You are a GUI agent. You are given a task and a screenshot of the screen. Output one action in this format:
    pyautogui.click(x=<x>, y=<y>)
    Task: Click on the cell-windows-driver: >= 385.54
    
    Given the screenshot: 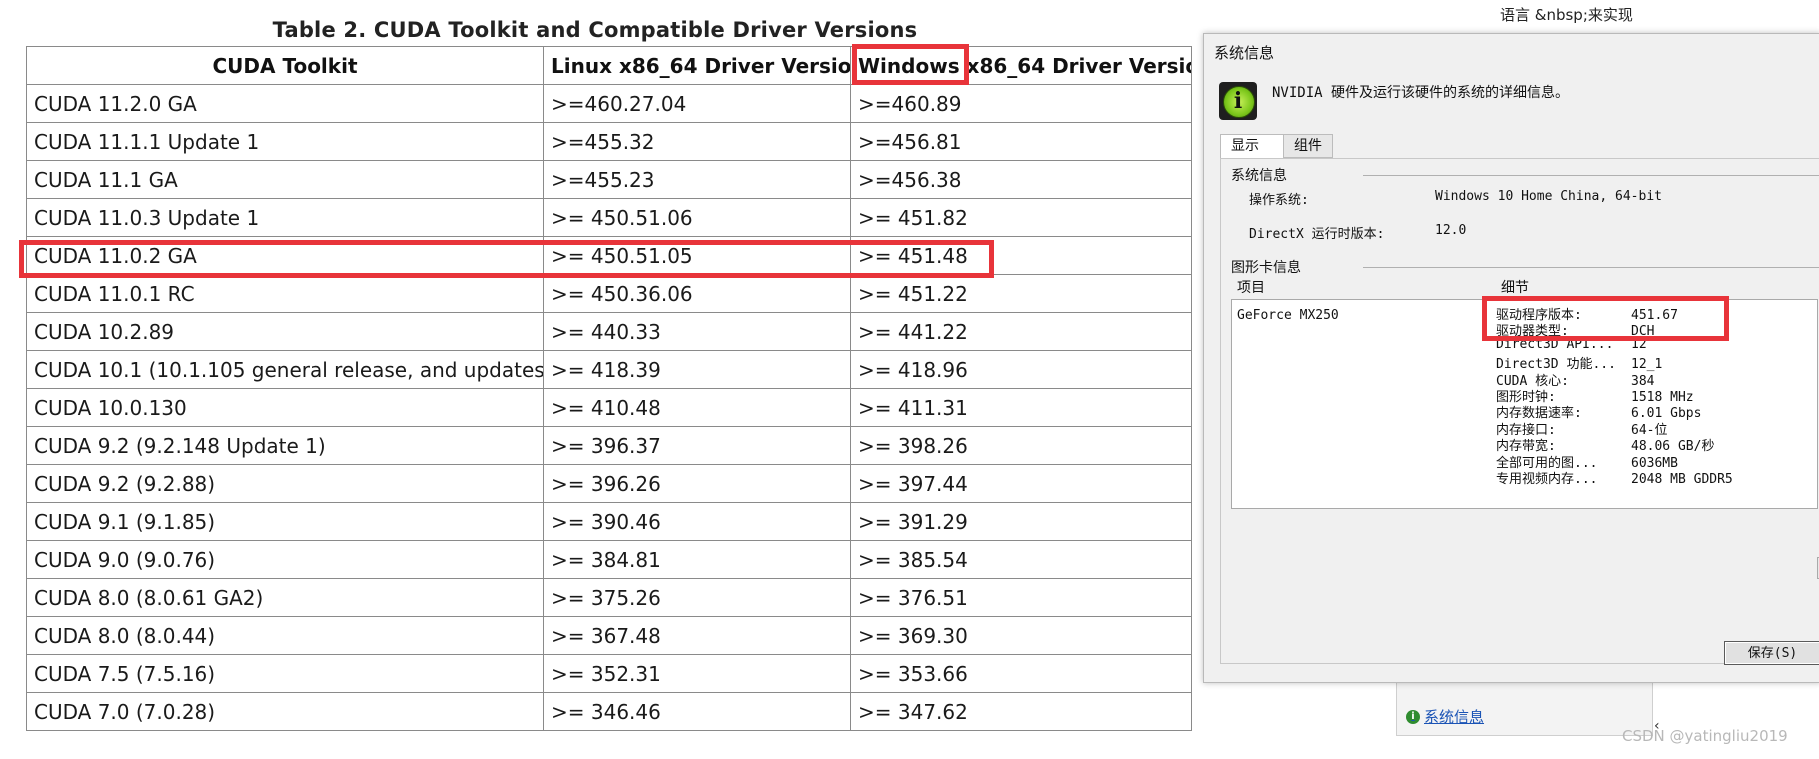 What is the action you would take?
    pyautogui.click(x=1021, y=559)
    